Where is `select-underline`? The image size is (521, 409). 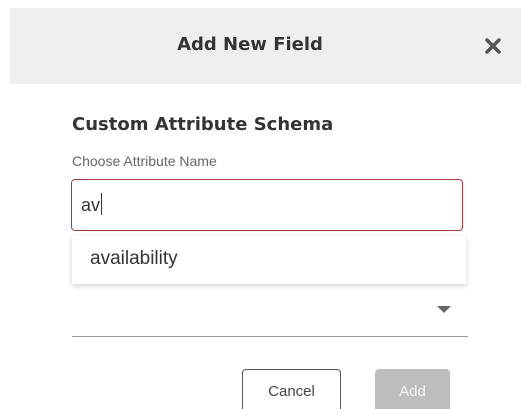
select-underline is located at coordinates (270, 336).